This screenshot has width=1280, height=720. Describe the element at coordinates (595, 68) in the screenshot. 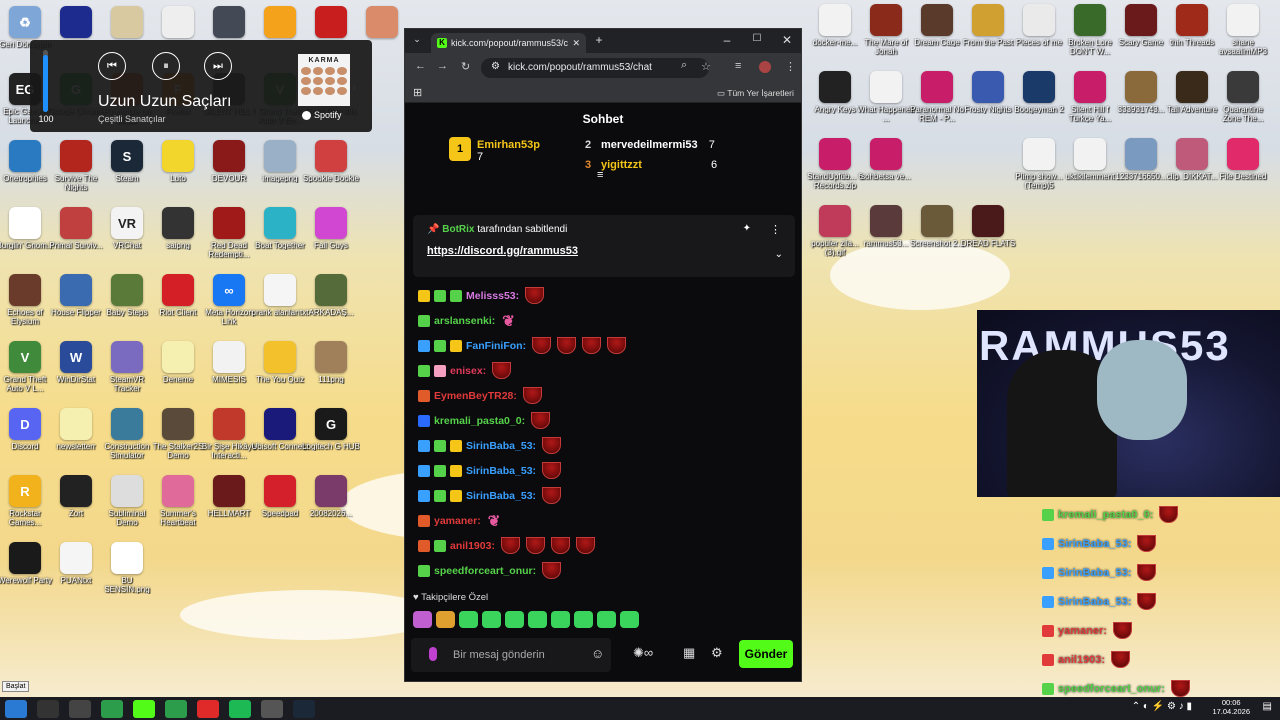

I see `url-field: ⚙ kick.com/popout/rammus53/chat` at that location.